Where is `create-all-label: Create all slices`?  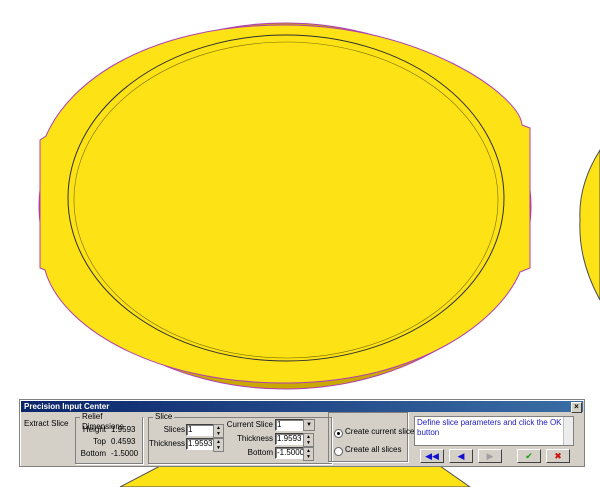 create-all-label: Create all slices is located at coordinates (373, 449).